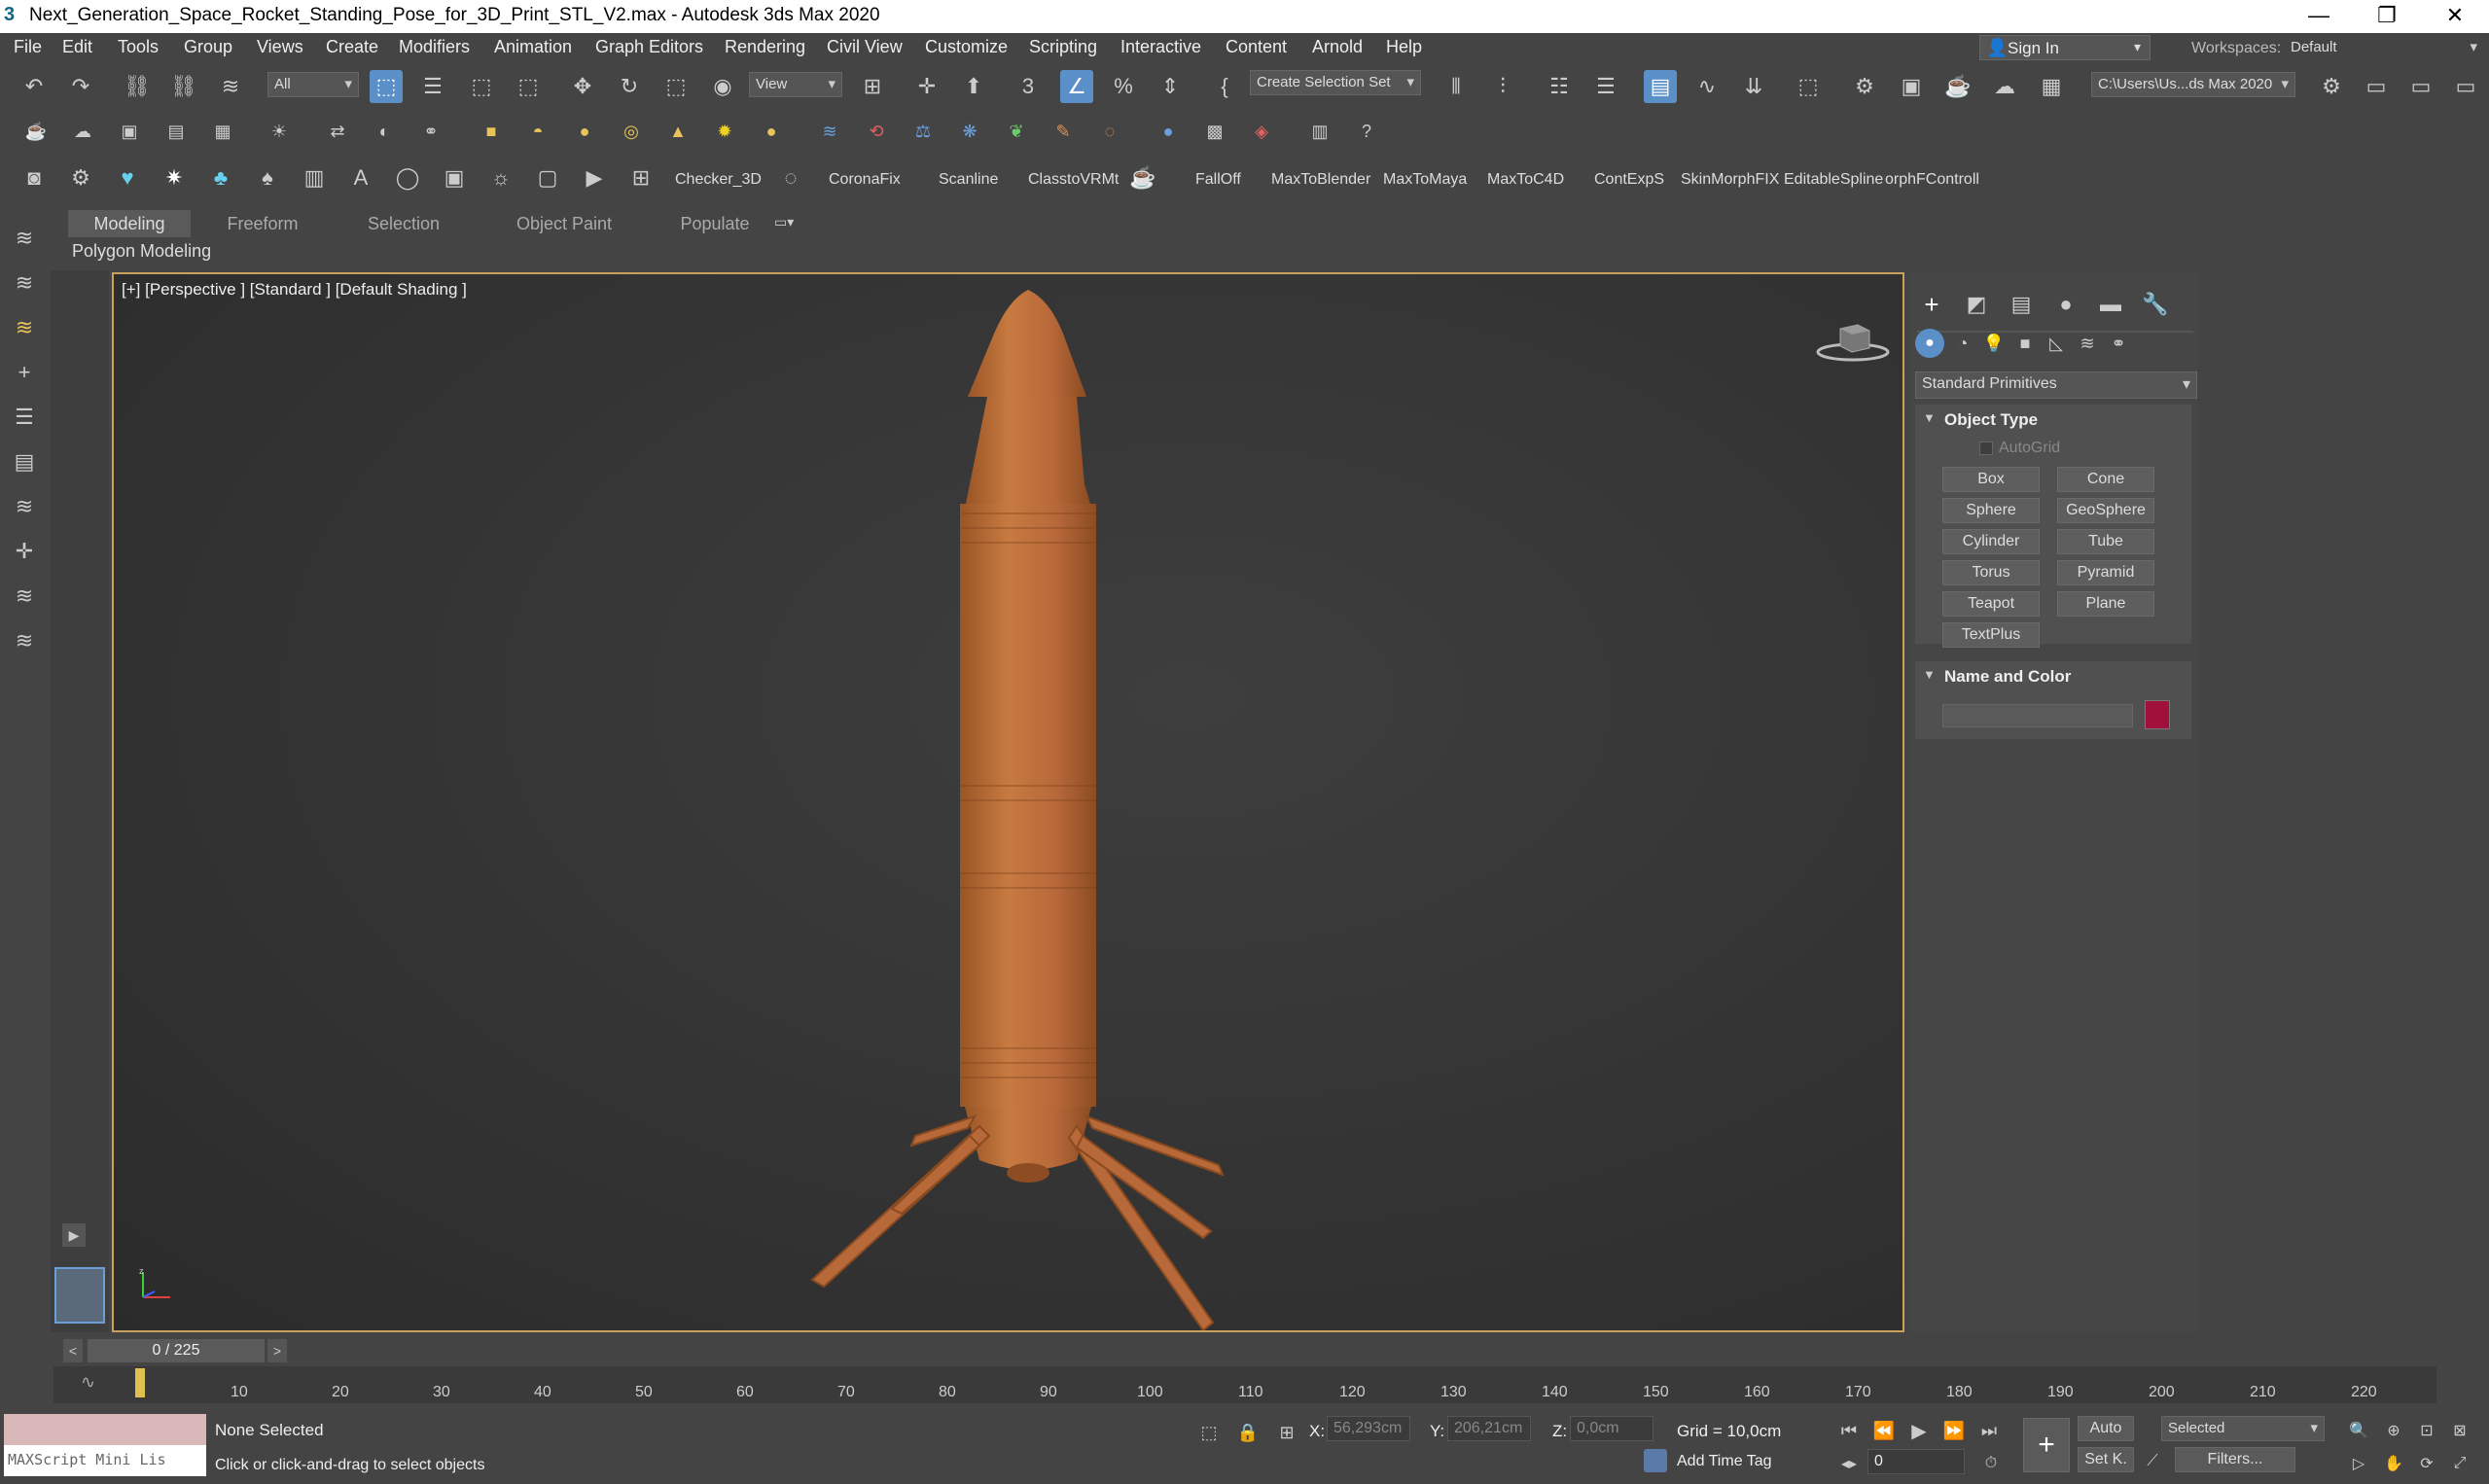  Describe the element at coordinates (220, 178) in the screenshot. I see `scatter-icon: ♣` at that location.